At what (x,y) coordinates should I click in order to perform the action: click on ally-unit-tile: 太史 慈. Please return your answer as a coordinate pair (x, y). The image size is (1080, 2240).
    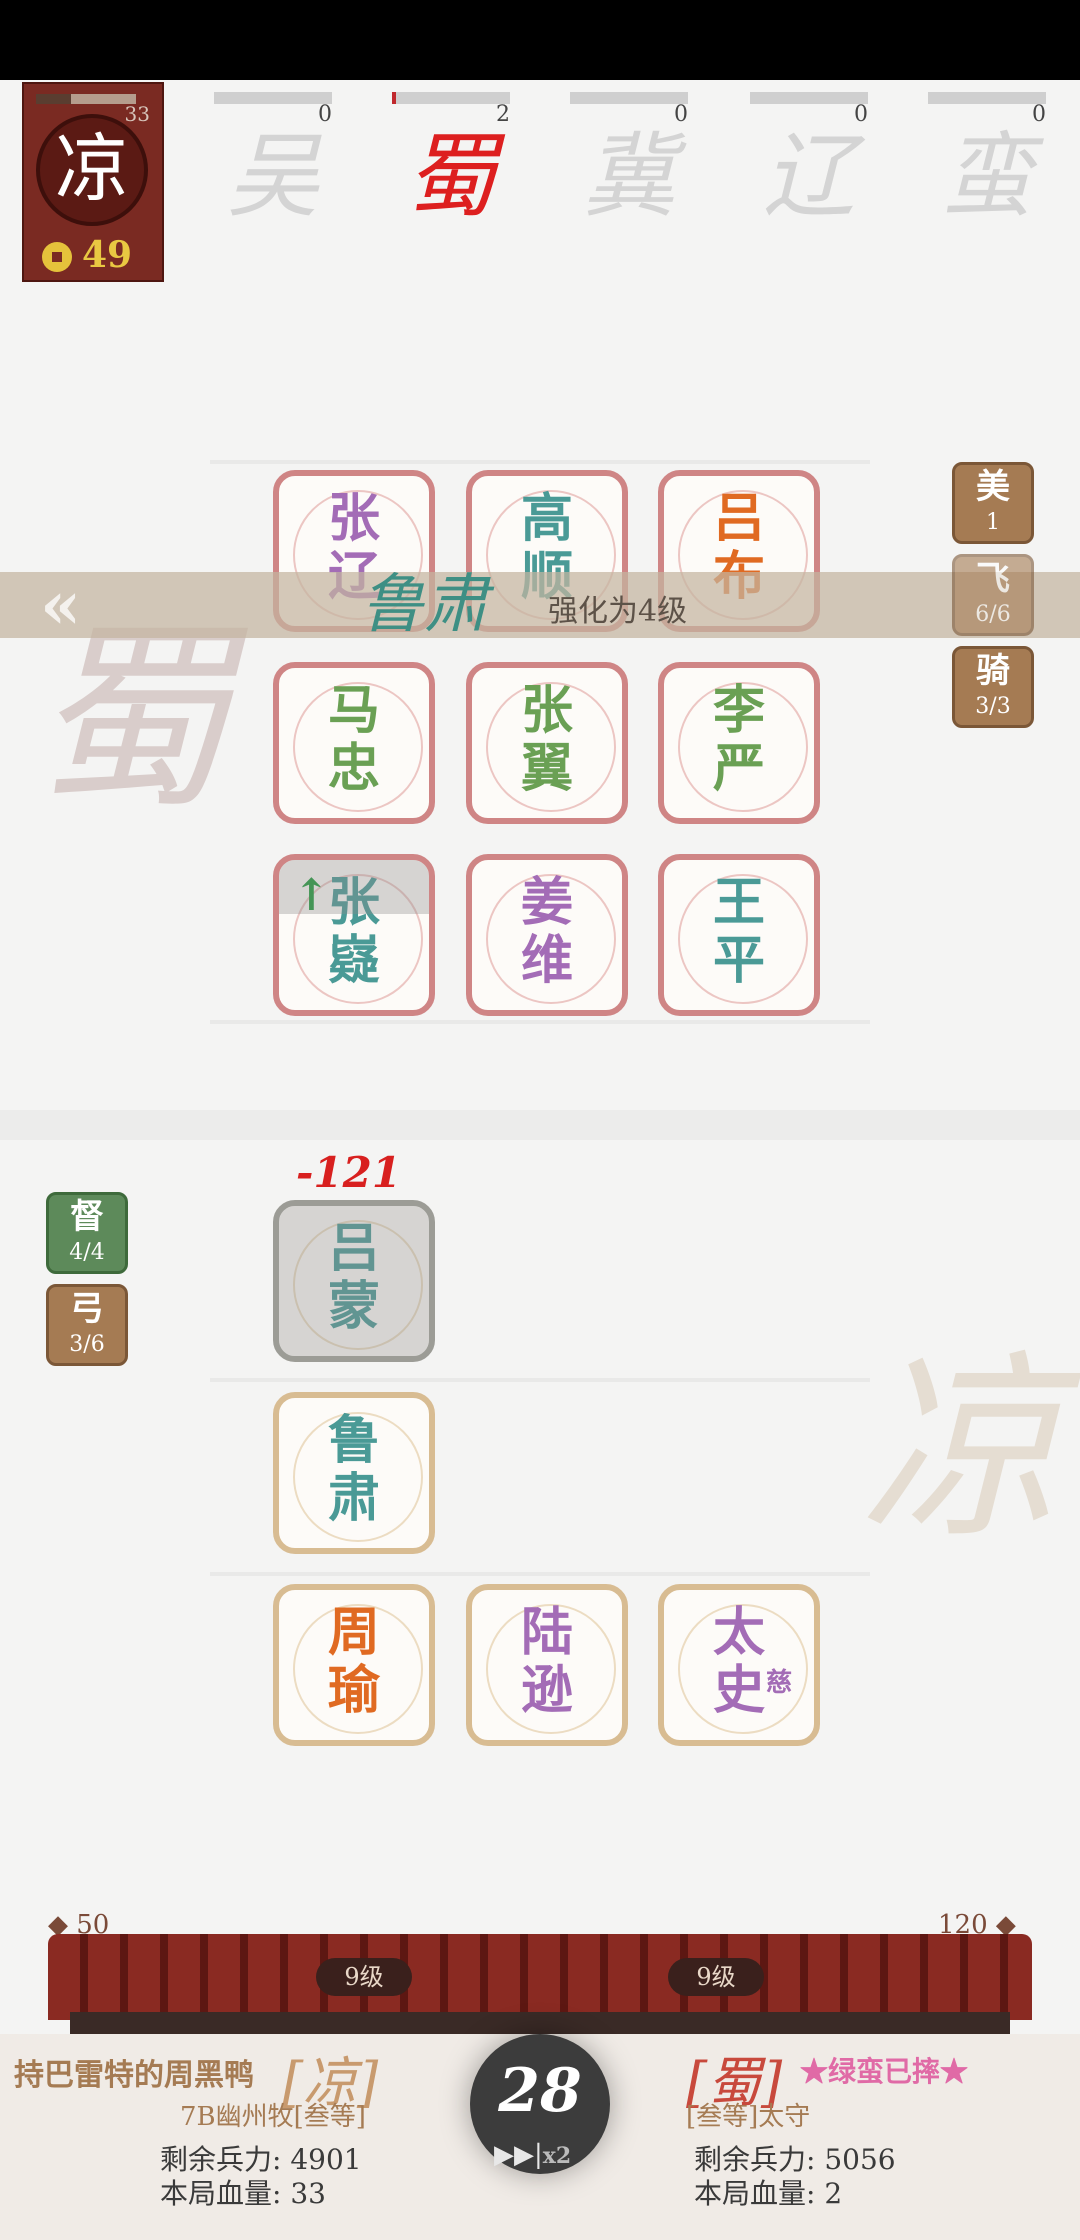
    Looking at the image, I should click on (739, 1665).